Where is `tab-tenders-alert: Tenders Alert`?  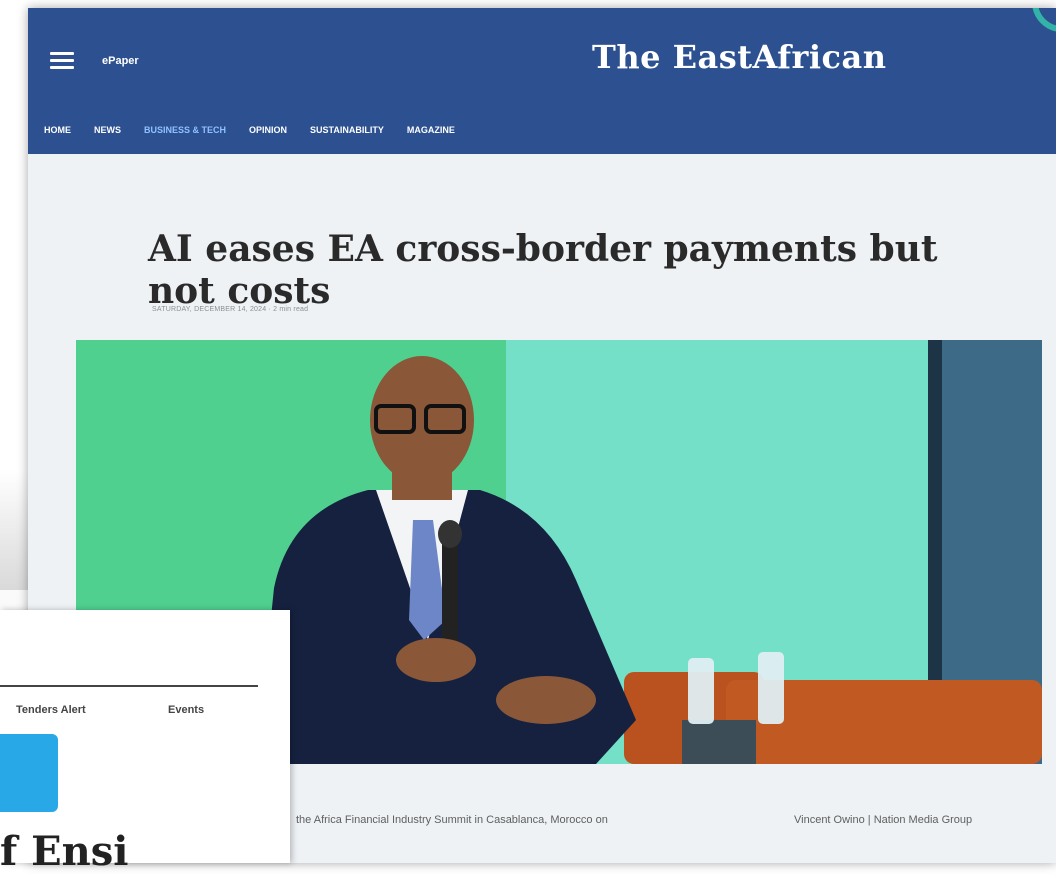 tab-tenders-alert: Tenders Alert is located at coordinates (51, 710).